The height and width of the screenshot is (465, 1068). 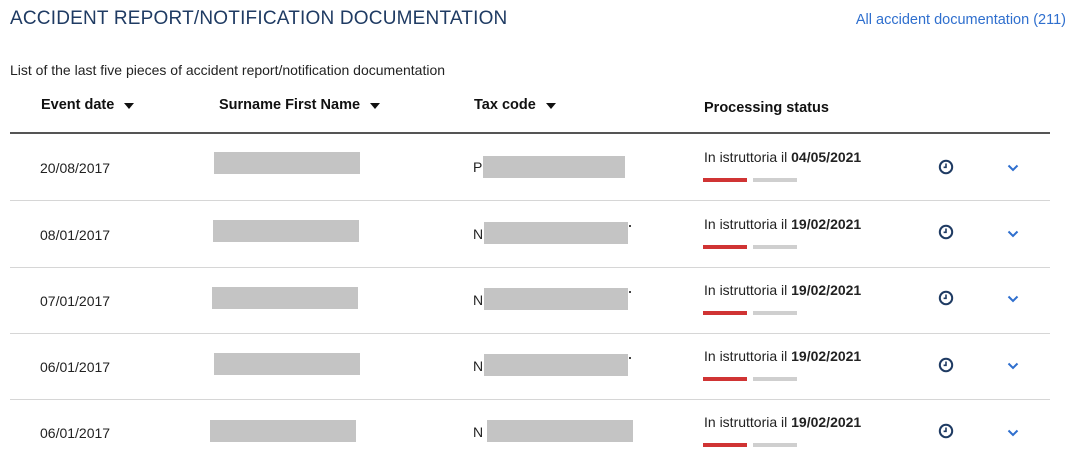 I want to click on all-accident-documentation-link: All accident documentation (211), so click(x=961, y=20).